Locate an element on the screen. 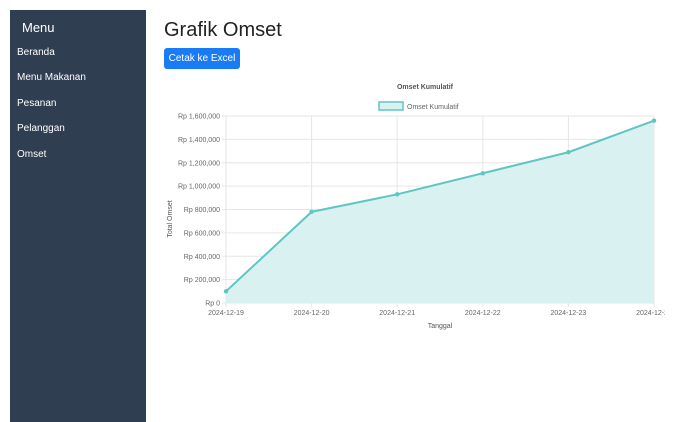 The height and width of the screenshot is (422, 673). sidebar-item-omset: Omset is located at coordinates (31, 154).